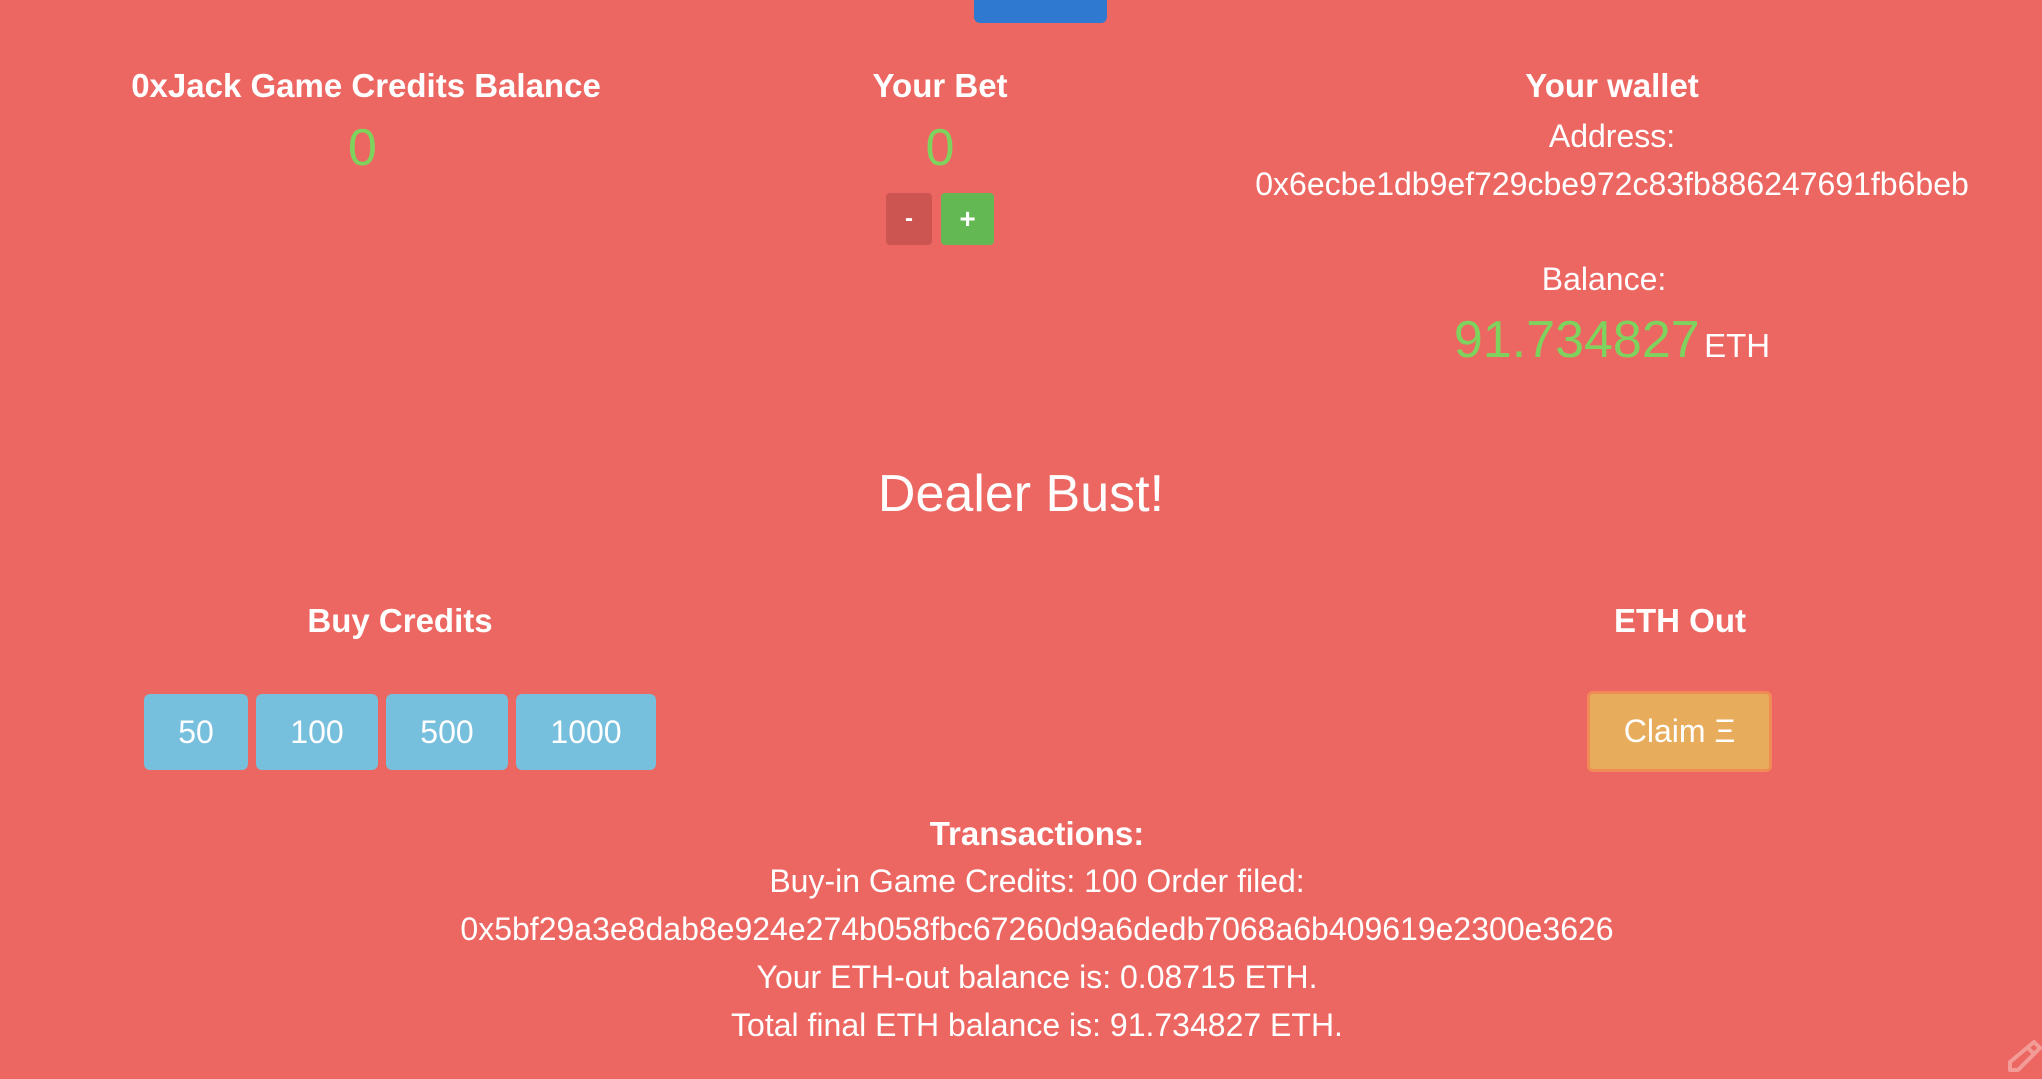 The height and width of the screenshot is (1079, 2042). What do you see at coordinates (447, 732) in the screenshot?
I see `buy-credits-500-button: 500` at bounding box center [447, 732].